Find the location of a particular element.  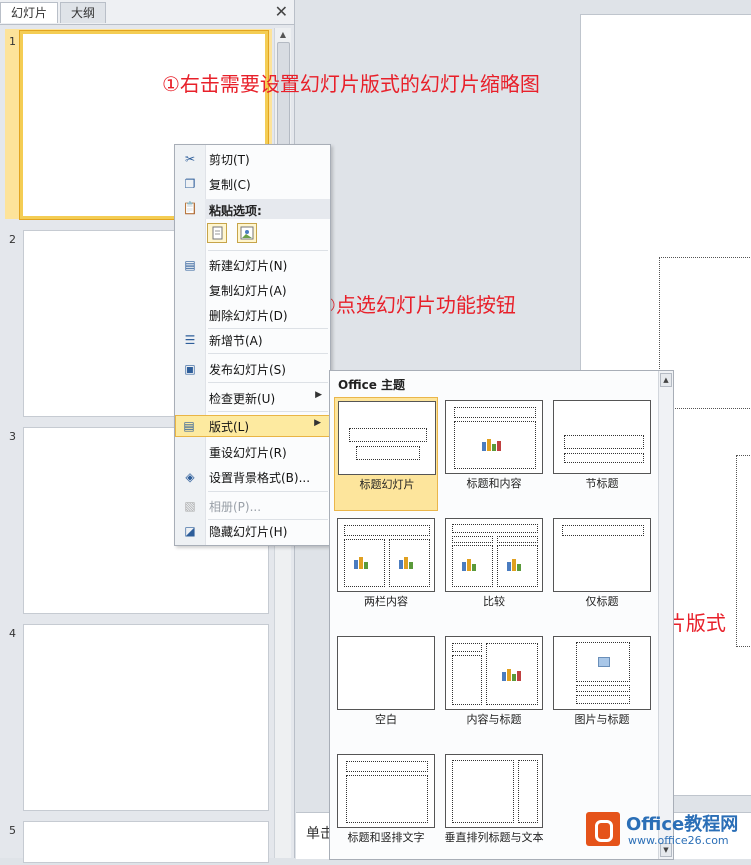

new-slide-icon: ▤ is located at coordinates (190, 265).